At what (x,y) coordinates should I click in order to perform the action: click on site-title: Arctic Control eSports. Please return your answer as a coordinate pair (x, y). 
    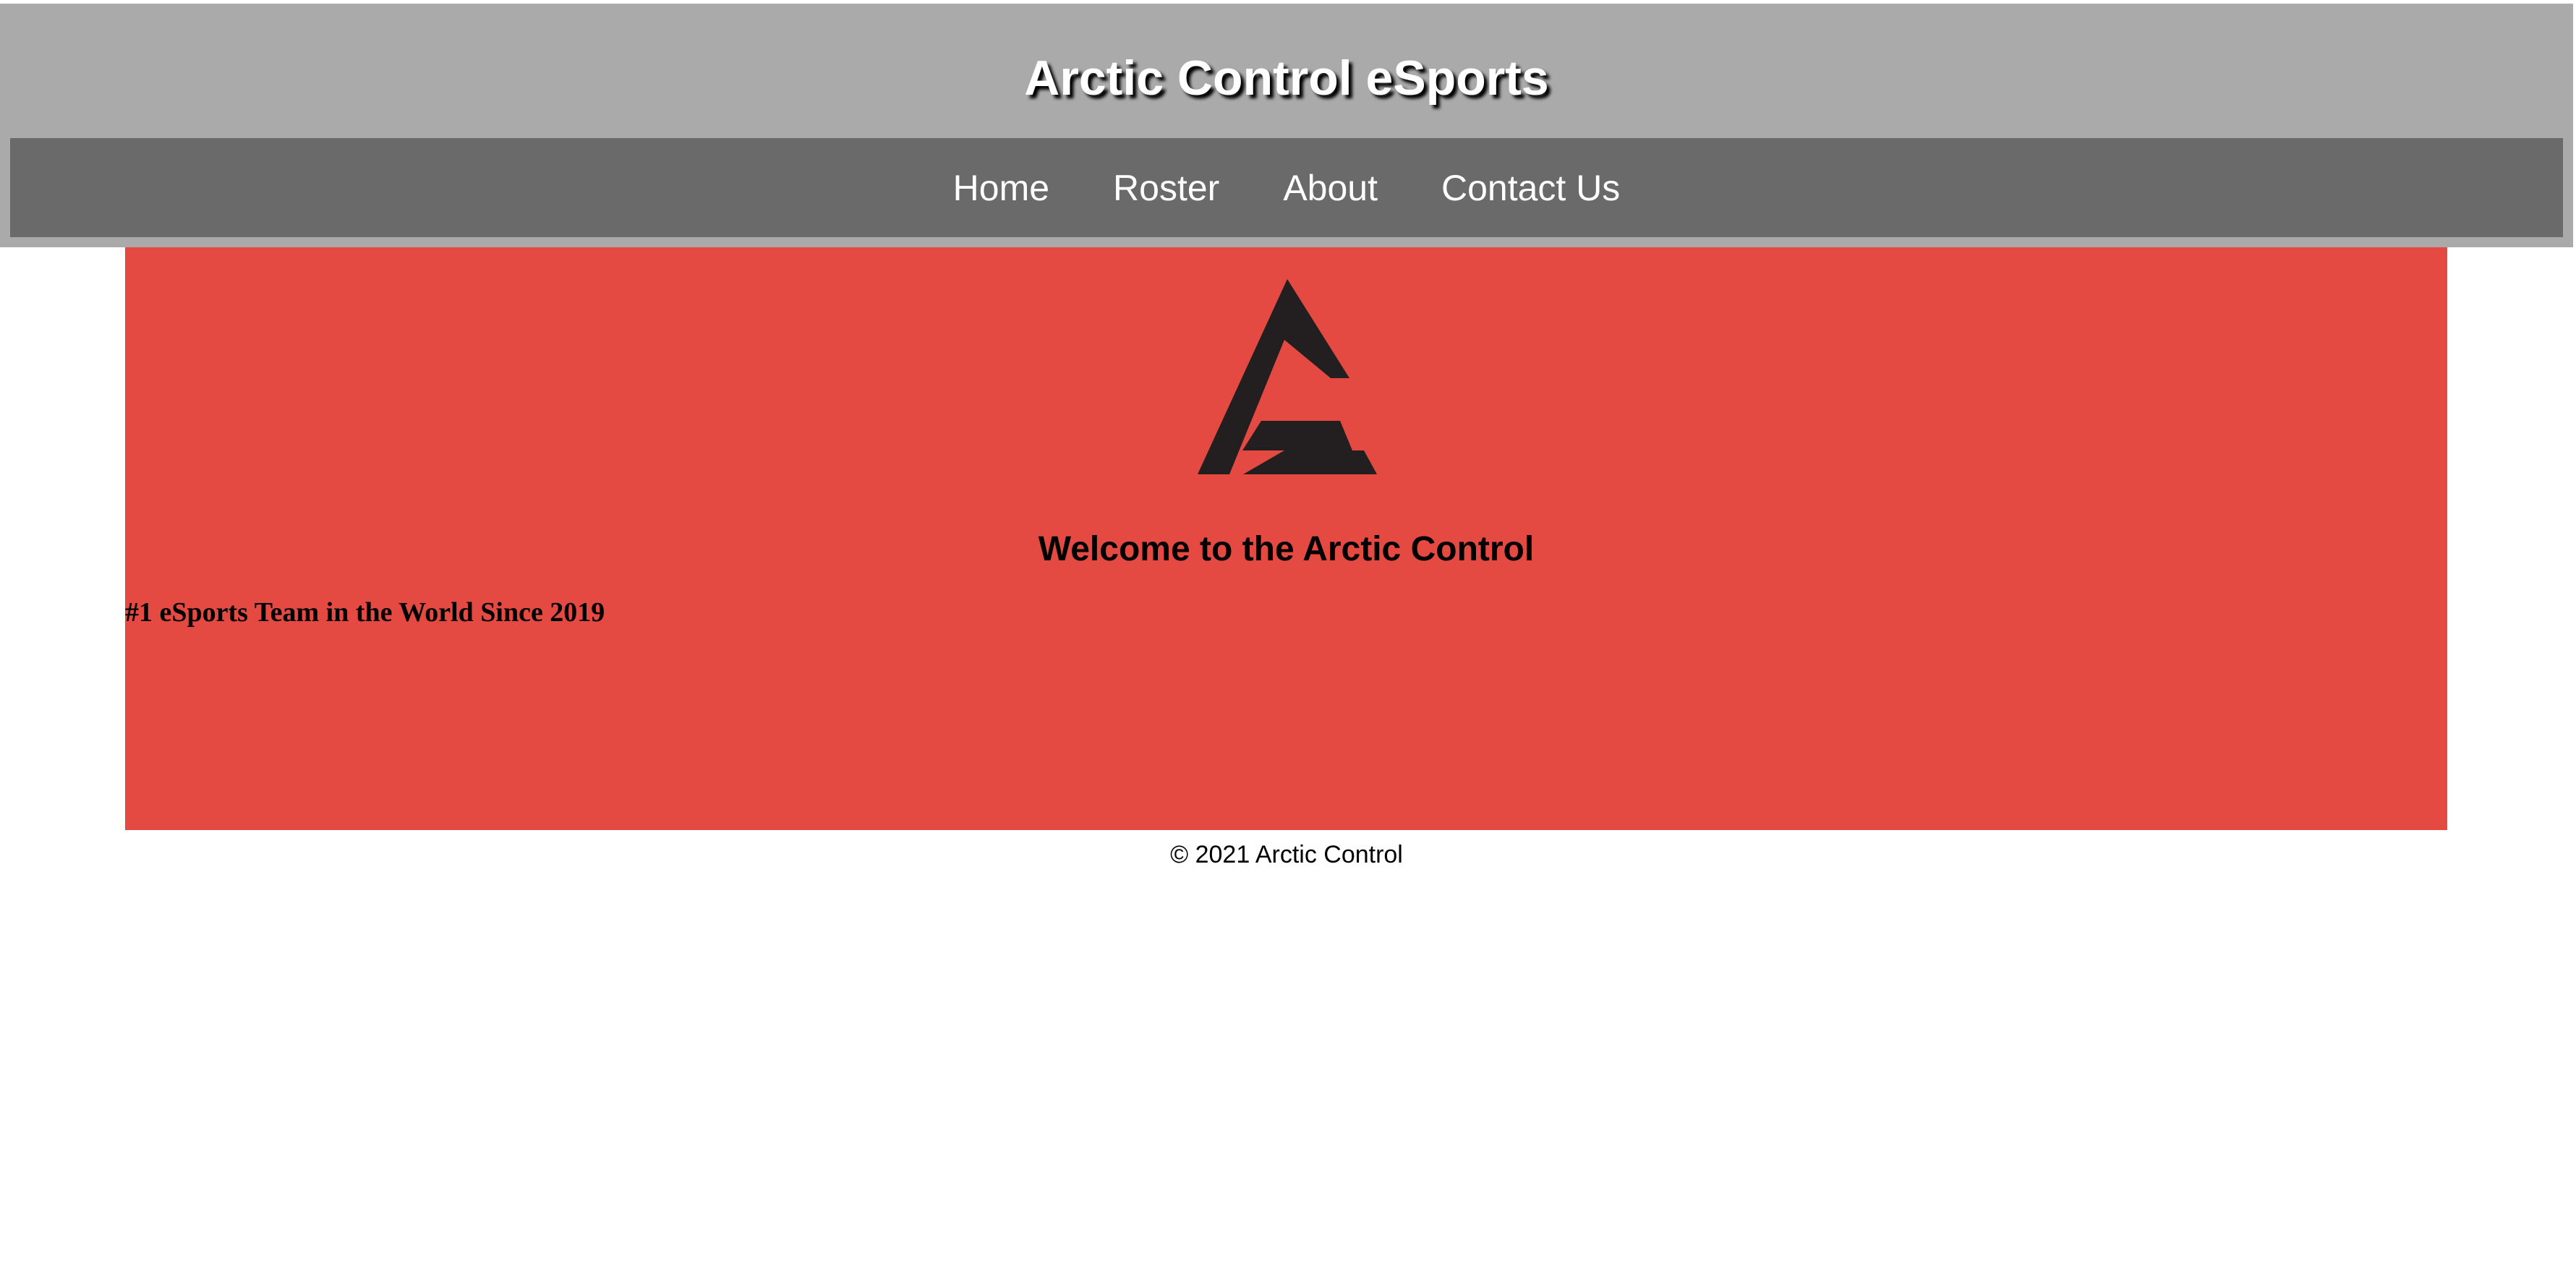
    Looking at the image, I should click on (1287, 78).